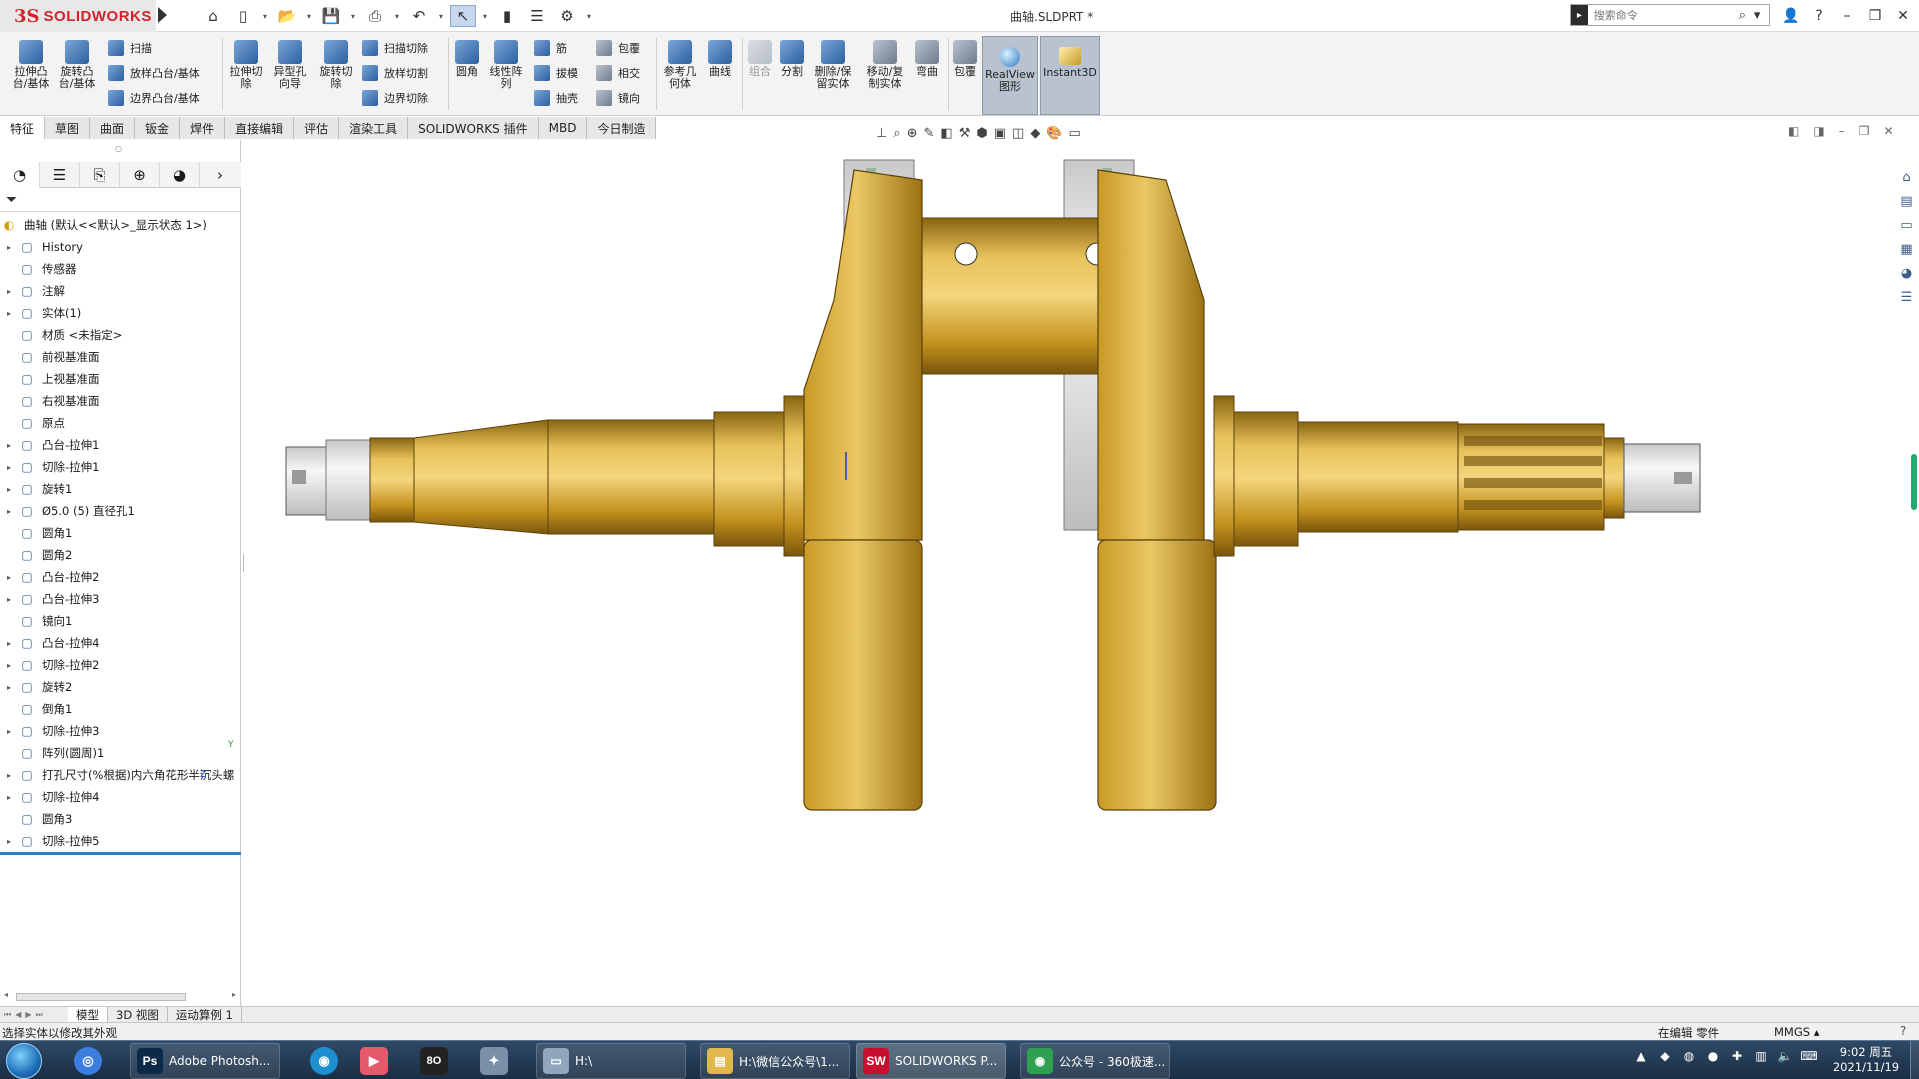 This screenshot has width=1919, height=1079. What do you see at coordinates (120, 819) in the screenshot?
I see `tree-item: ▢ 圆角3` at bounding box center [120, 819].